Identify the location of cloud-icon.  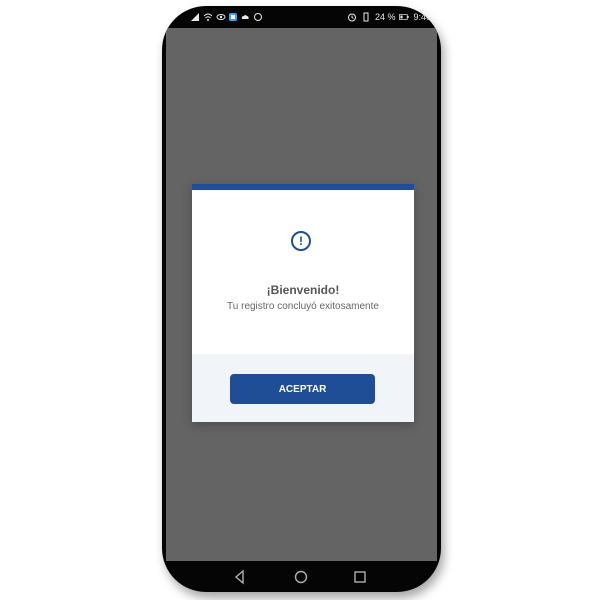
(245, 17).